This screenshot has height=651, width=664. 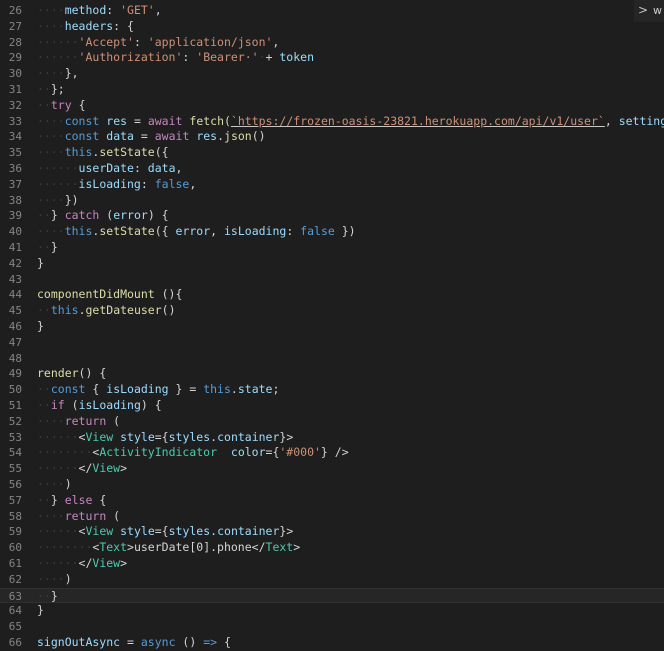 I want to click on line-number: 43, so click(x=15, y=279).